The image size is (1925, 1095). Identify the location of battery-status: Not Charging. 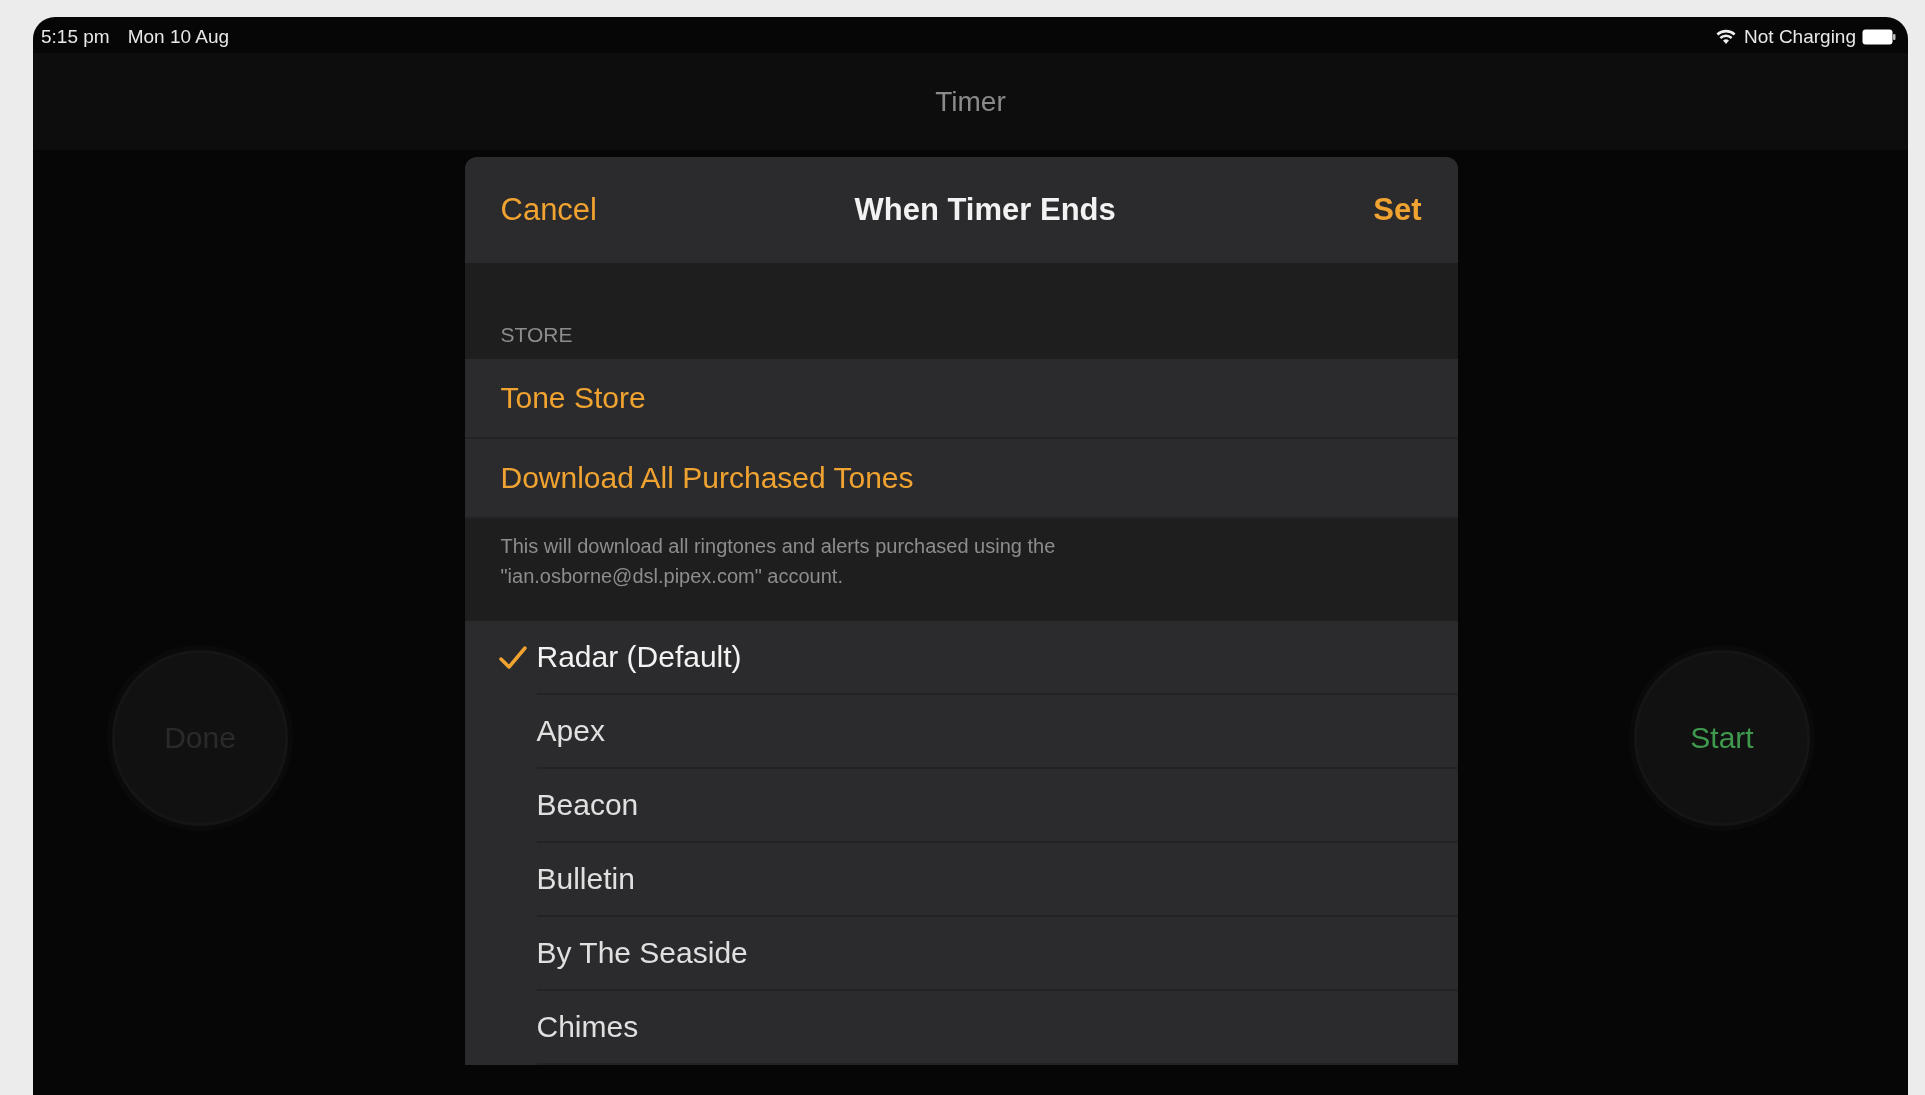
(1800, 37).